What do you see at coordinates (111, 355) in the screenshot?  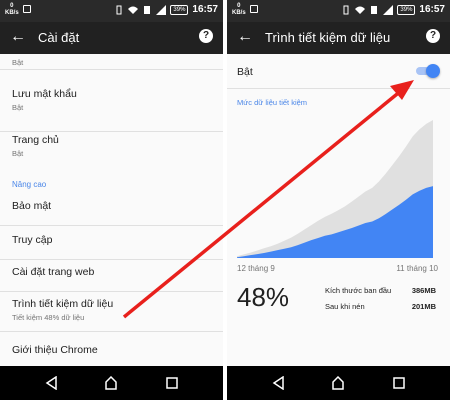 I see `list-item-about-chrome: Giới thiệu Chrome` at bounding box center [111, 355].